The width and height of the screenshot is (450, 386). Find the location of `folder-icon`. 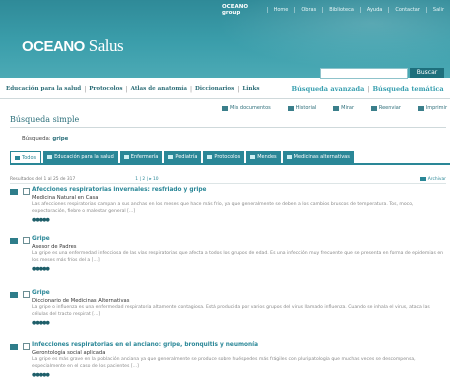

folder-icon is located at coordinates (225, 108).